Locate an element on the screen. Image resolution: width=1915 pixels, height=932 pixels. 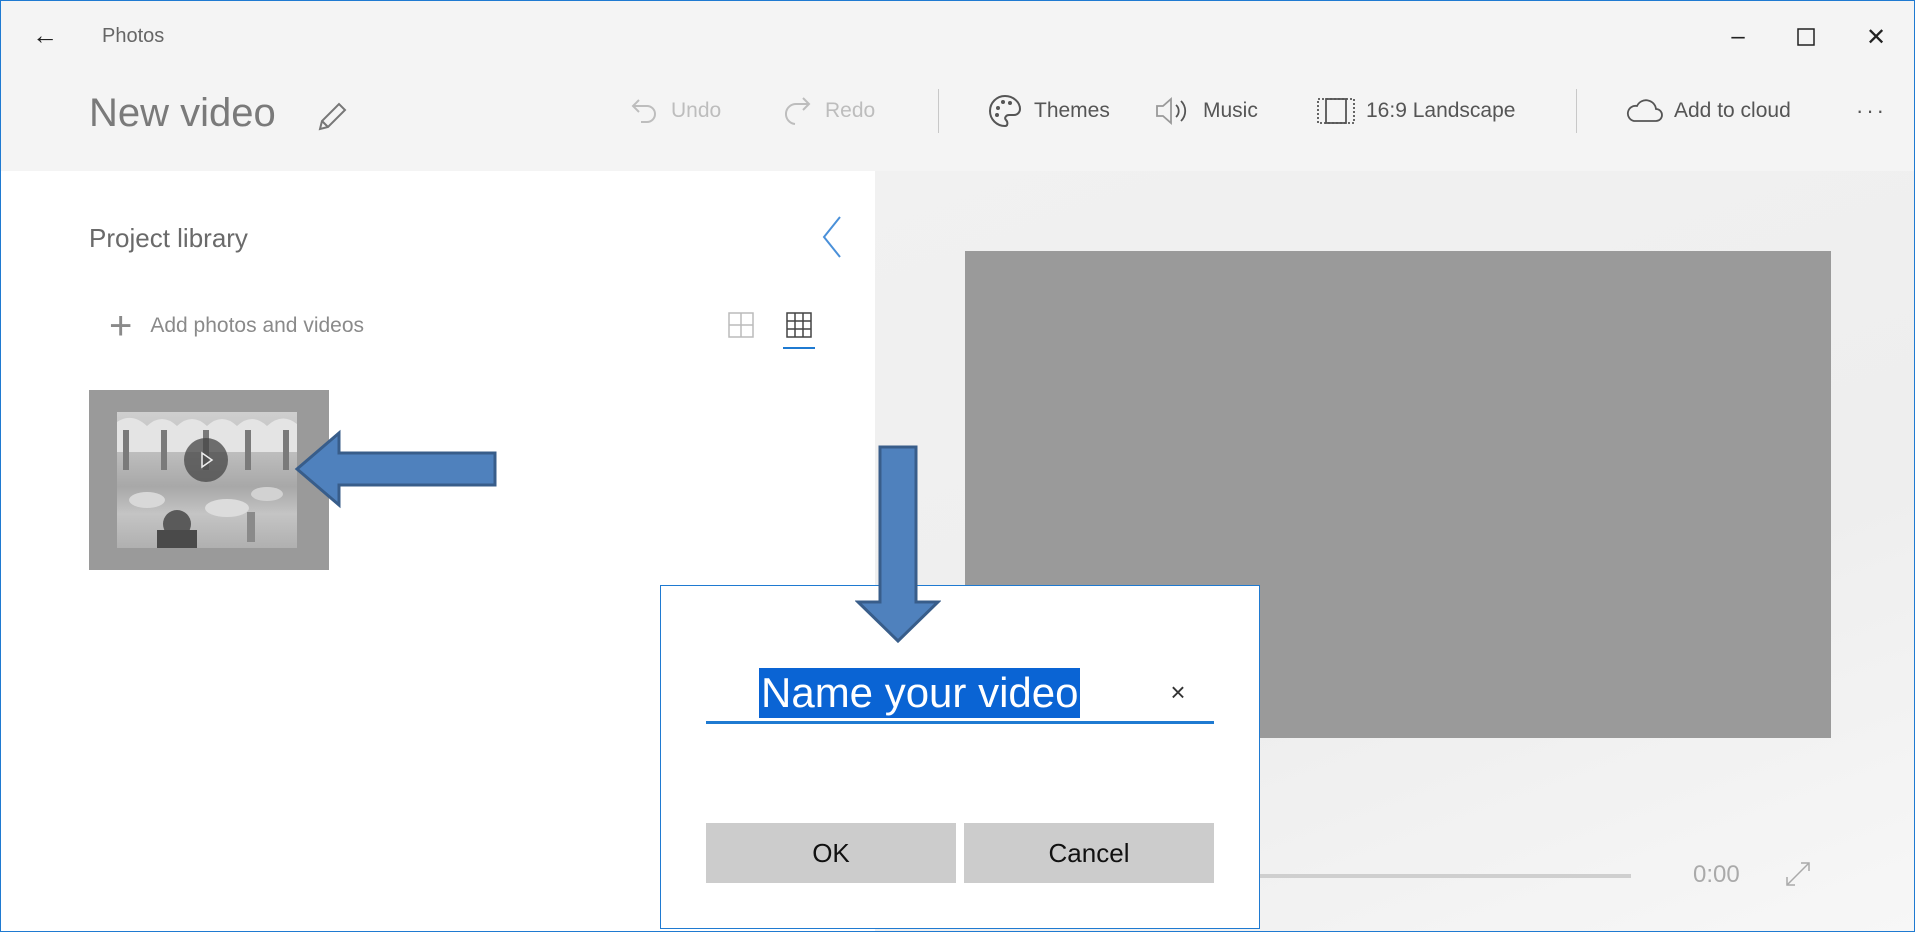
plus-icon: + is located at coordinates (121, 326).